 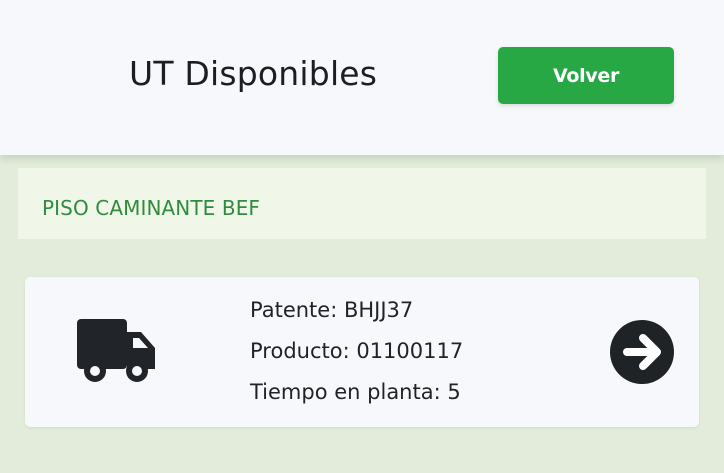 What do you see at coordinates (117, 351) in the screenshot?
I see `truck-icon` at bounding box center [117, 351].